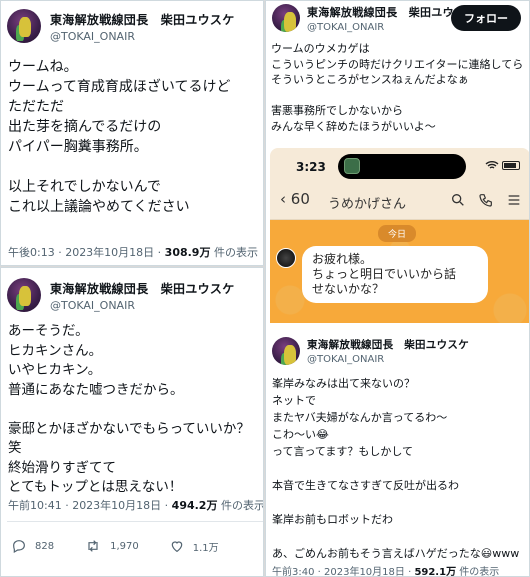 Image resolution: width=530 pixels, height=577 pixels. Describe the element at coordinates (367, 204) in the screenshot. I see `chat-name: うめかげさん` at that location.